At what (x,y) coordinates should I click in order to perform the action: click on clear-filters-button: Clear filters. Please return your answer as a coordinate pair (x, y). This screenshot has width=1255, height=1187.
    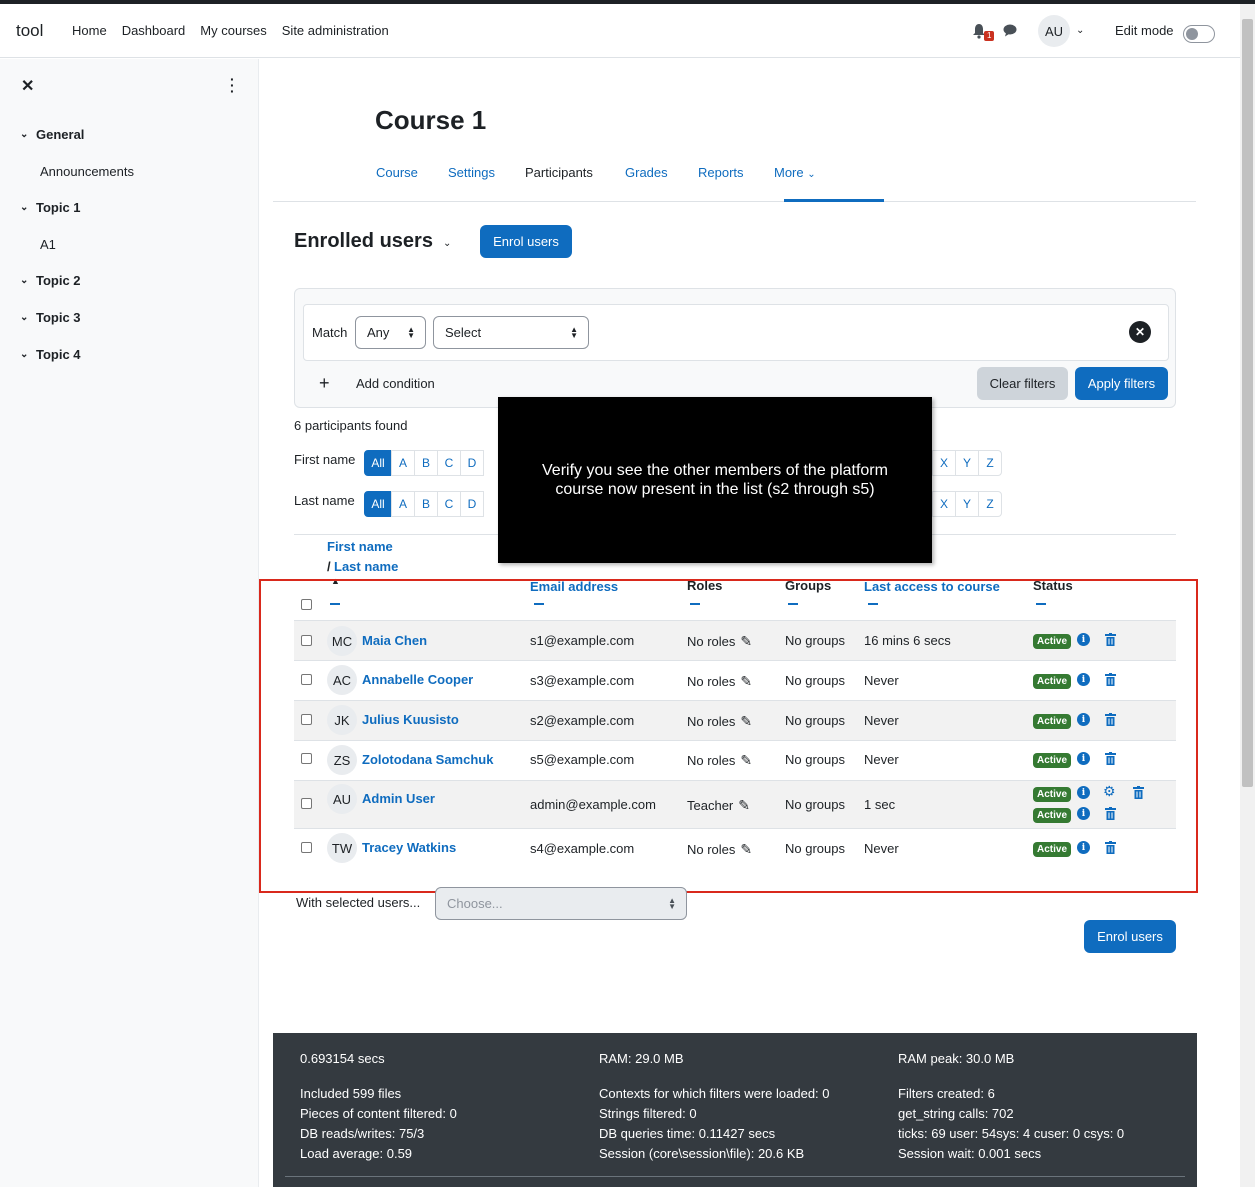
    Looking at the image, I should click on (1022, 383).